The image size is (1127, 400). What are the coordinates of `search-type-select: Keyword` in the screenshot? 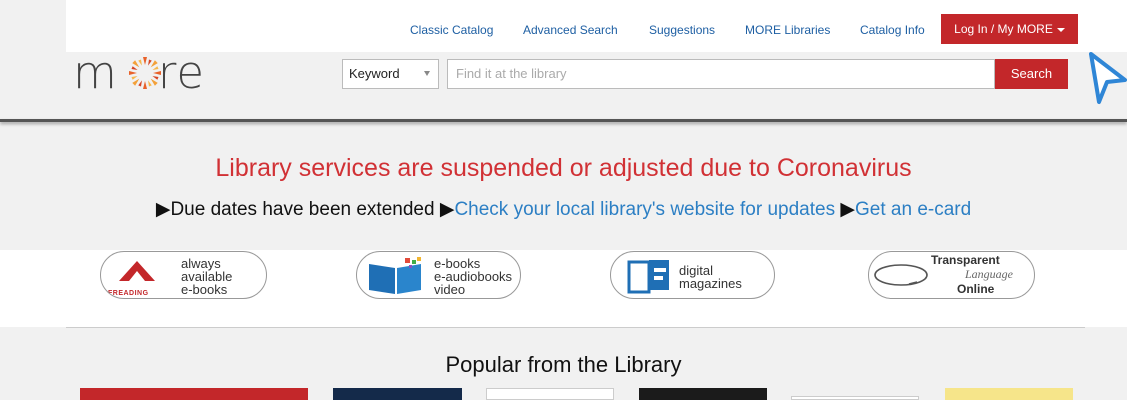 It's located at (390, 74).